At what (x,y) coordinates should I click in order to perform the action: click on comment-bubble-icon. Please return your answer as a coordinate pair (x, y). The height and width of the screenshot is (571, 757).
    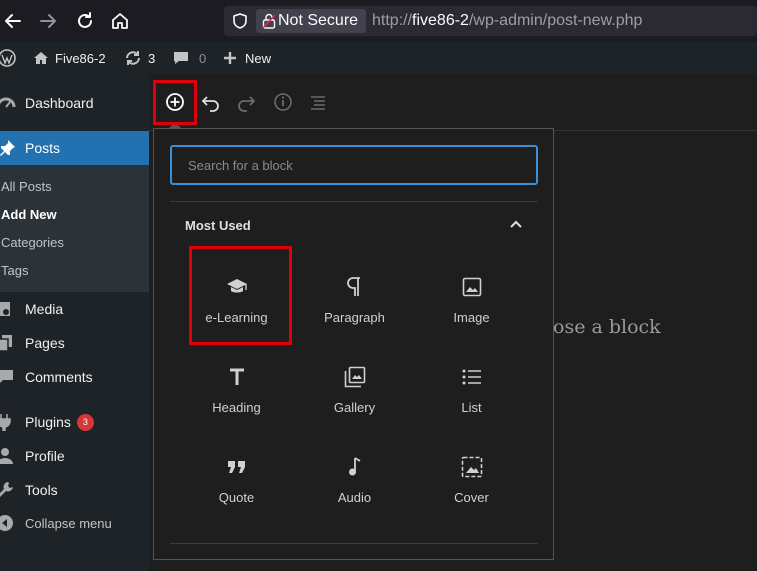
    Looking at the image, I should click on (181, 58).